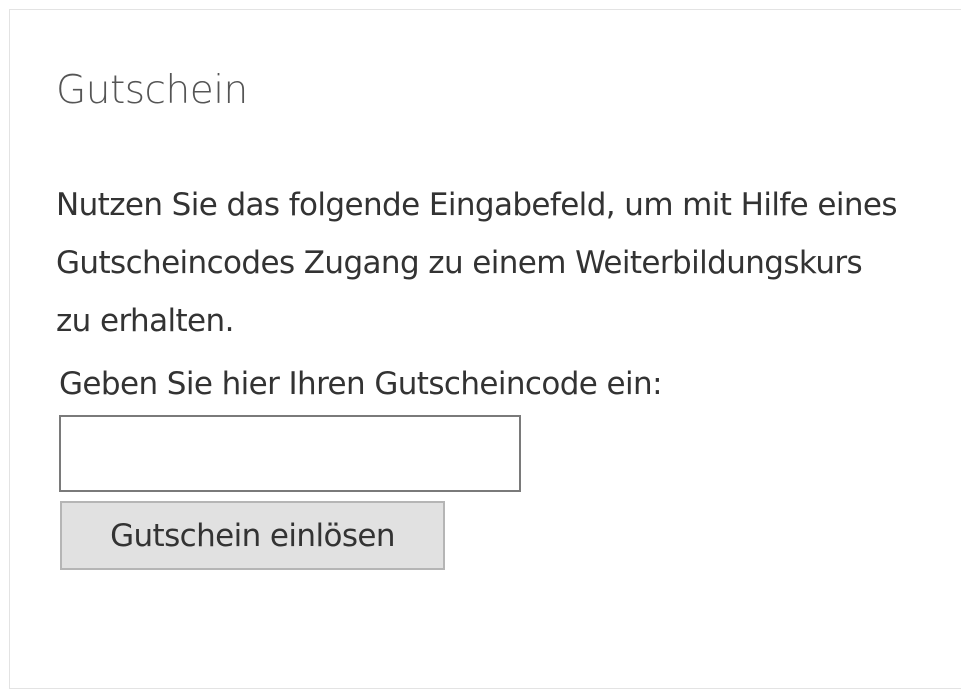  I want to click on voucher-title: Gutschein, so click(152, 90).